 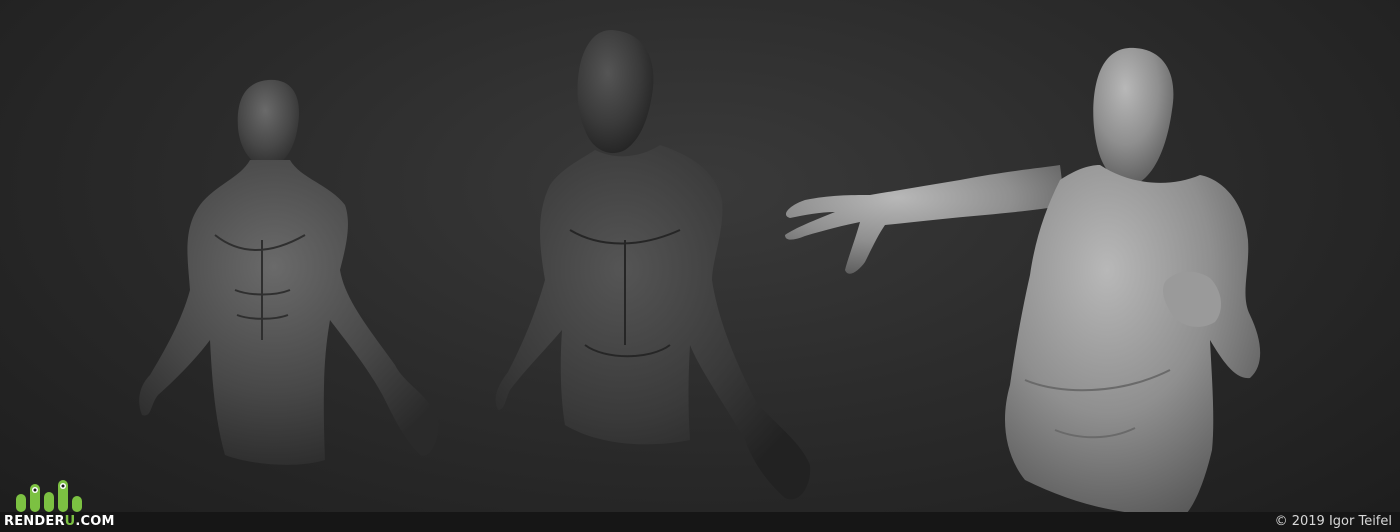 What do you see at coordinates (1333, 521) in the screenshot?
I see `copyright-credit: © 2019 Igor Teifel` at bounding box center [1333, 521].